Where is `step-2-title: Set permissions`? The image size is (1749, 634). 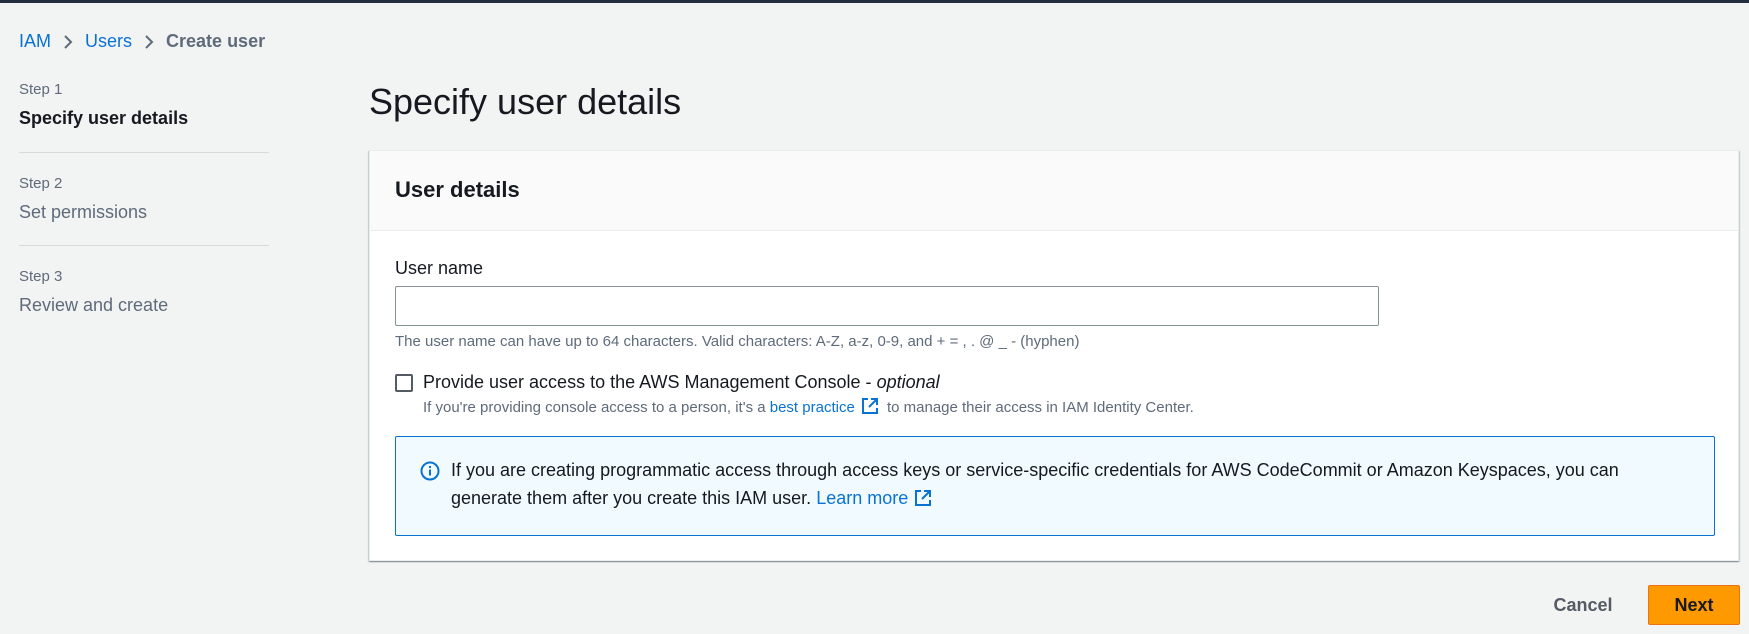 step-2-title: Set permissions is located at coordinates (83, 212).